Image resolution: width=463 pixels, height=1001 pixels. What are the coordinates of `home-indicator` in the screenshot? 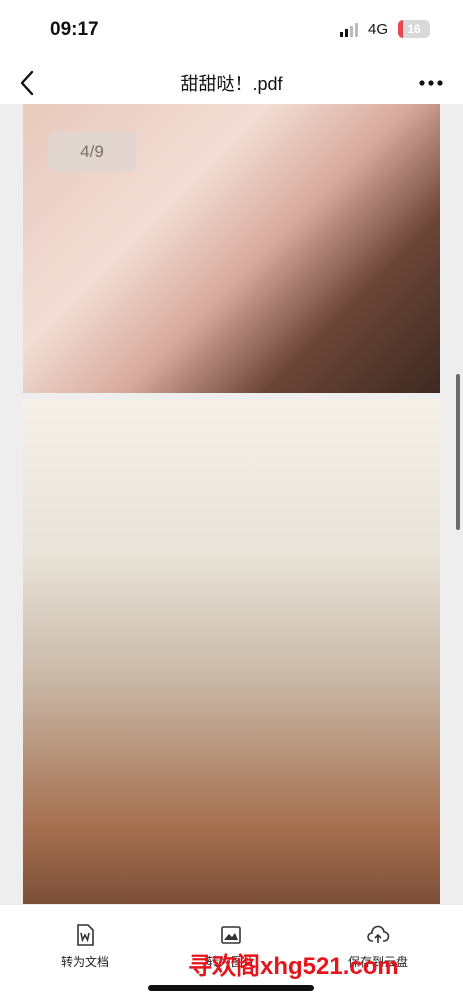 It's located at (231, 988).